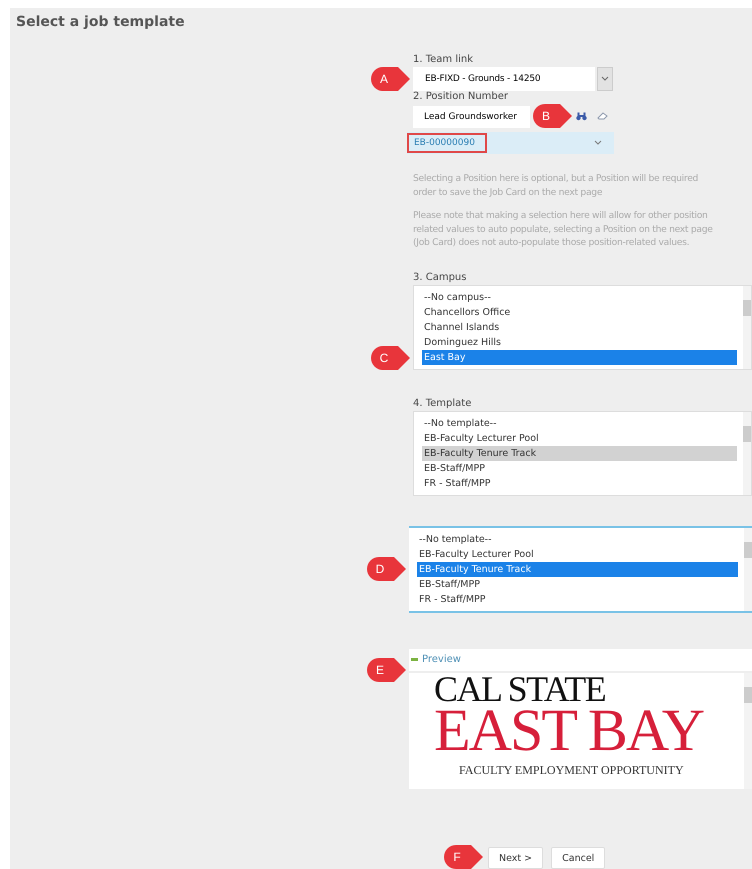 Image resolution: width=752 pixels, height=869 pixels. Describe the element at coordinates (387, 669) in the screenshot. I see `callout-marker: E` at that location.